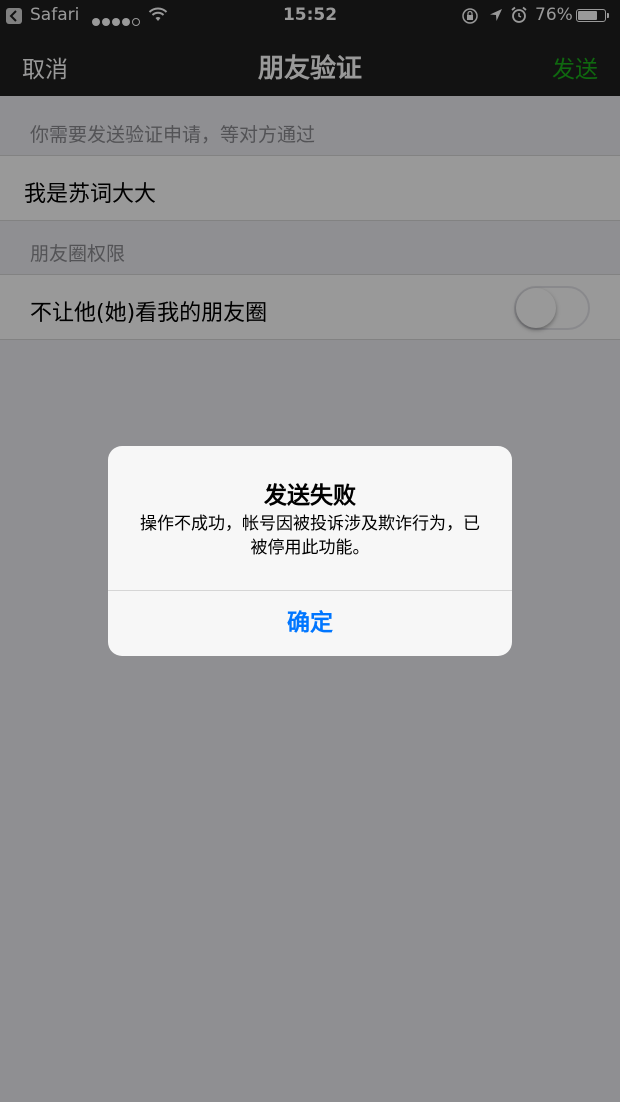 The height and width of the screenshot is (1102, 620). Describe the element at coordinates (310, 496) in the screenshot. I see `alert-title: 发送失败` at that location.